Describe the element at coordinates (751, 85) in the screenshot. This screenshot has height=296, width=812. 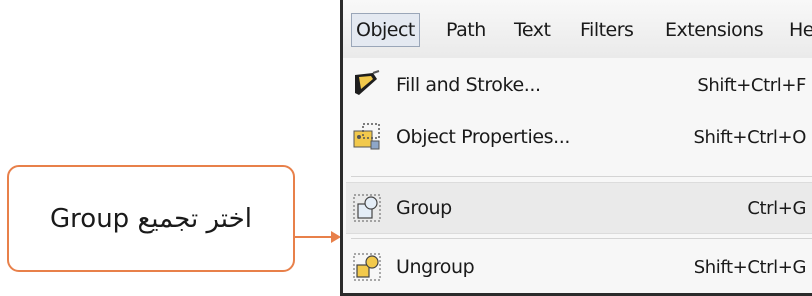
I see `menu-item-shortcut: Shift+Ctrl+F` at that location.